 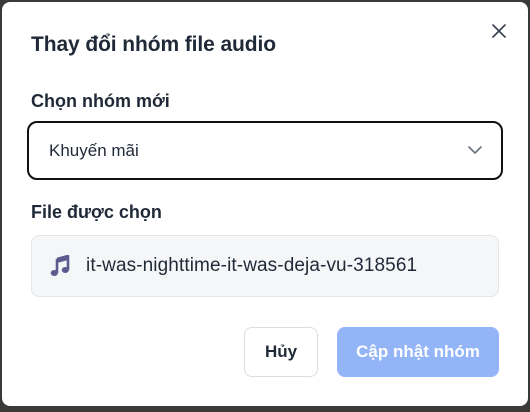 I want to click on group-select-value: Khuyến mãi, so click(x=94, y=150).